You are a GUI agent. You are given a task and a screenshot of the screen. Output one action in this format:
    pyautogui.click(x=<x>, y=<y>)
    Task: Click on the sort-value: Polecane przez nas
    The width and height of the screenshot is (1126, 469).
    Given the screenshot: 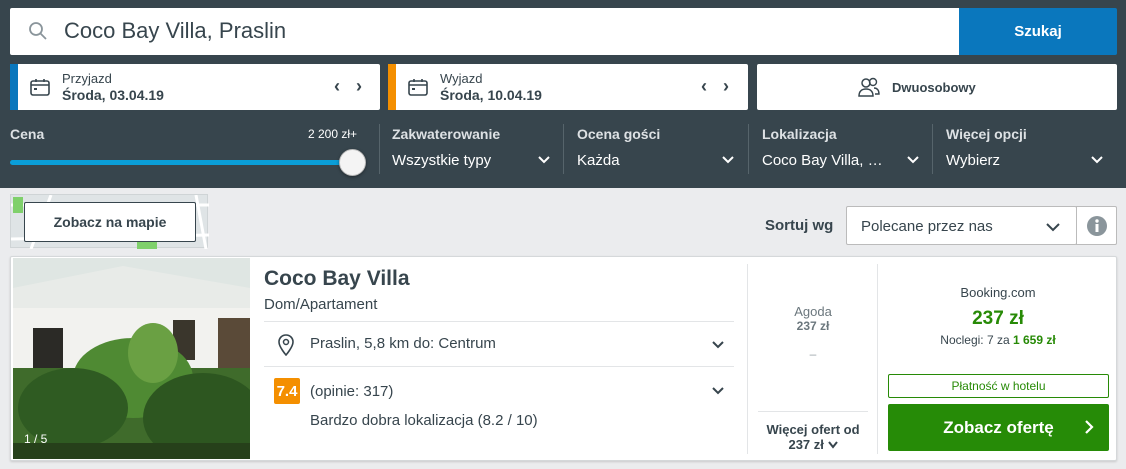 What is the action you would take?
    pyautogui.click(x=927, y=226)
    